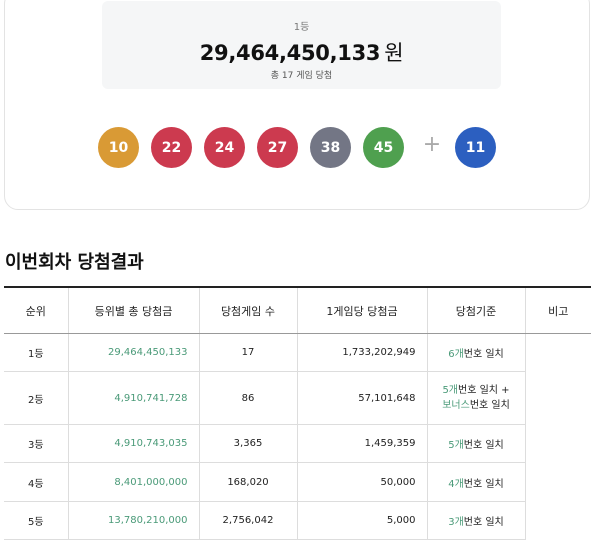 The width and height of the screenshot is (600, 540). What do you see at coordinates (247, 310) in the screenshot?
I see `header-winning-games: 당첨게임 수` at bounding box center [247, 310].